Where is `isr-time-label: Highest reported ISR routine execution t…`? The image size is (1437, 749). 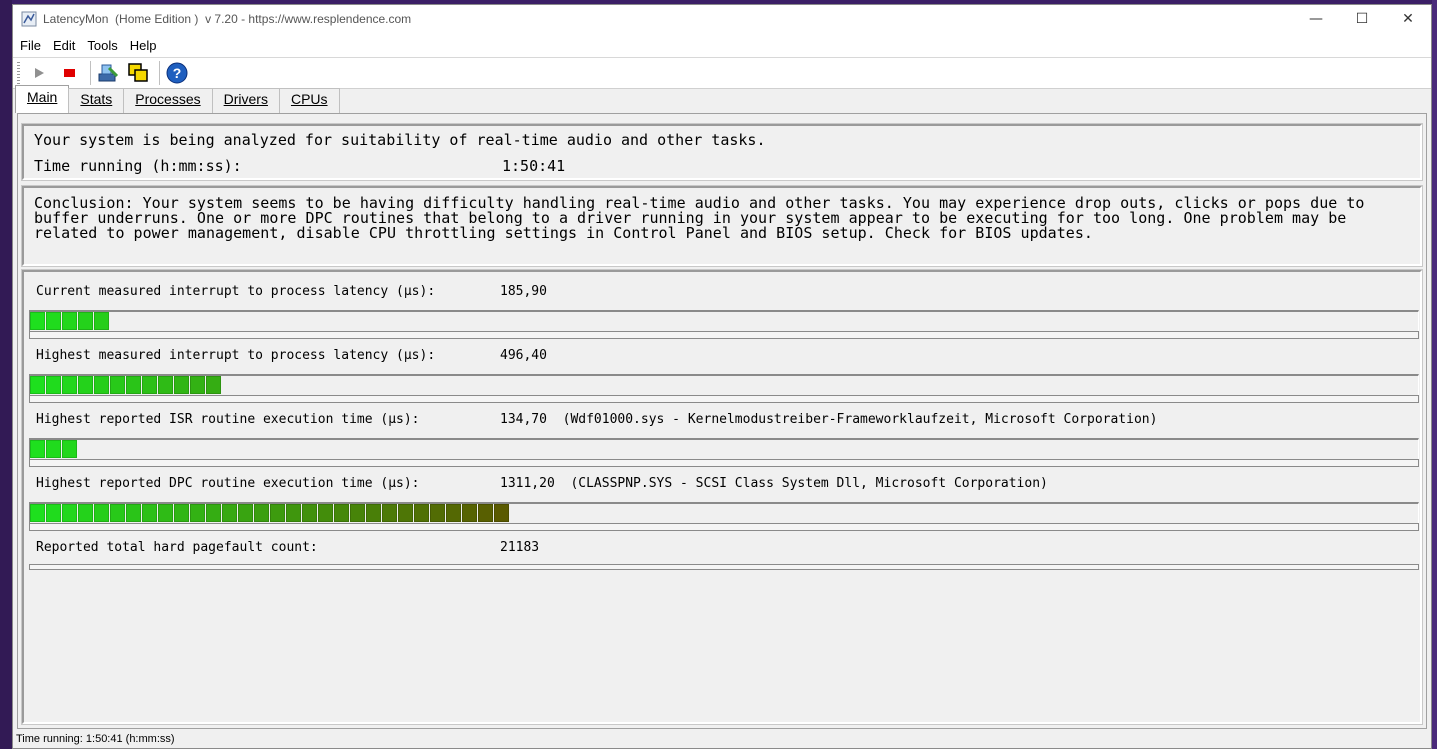
isr-time-label: Highest reported ISR routine execution t… is located at coordinates (228, 419).